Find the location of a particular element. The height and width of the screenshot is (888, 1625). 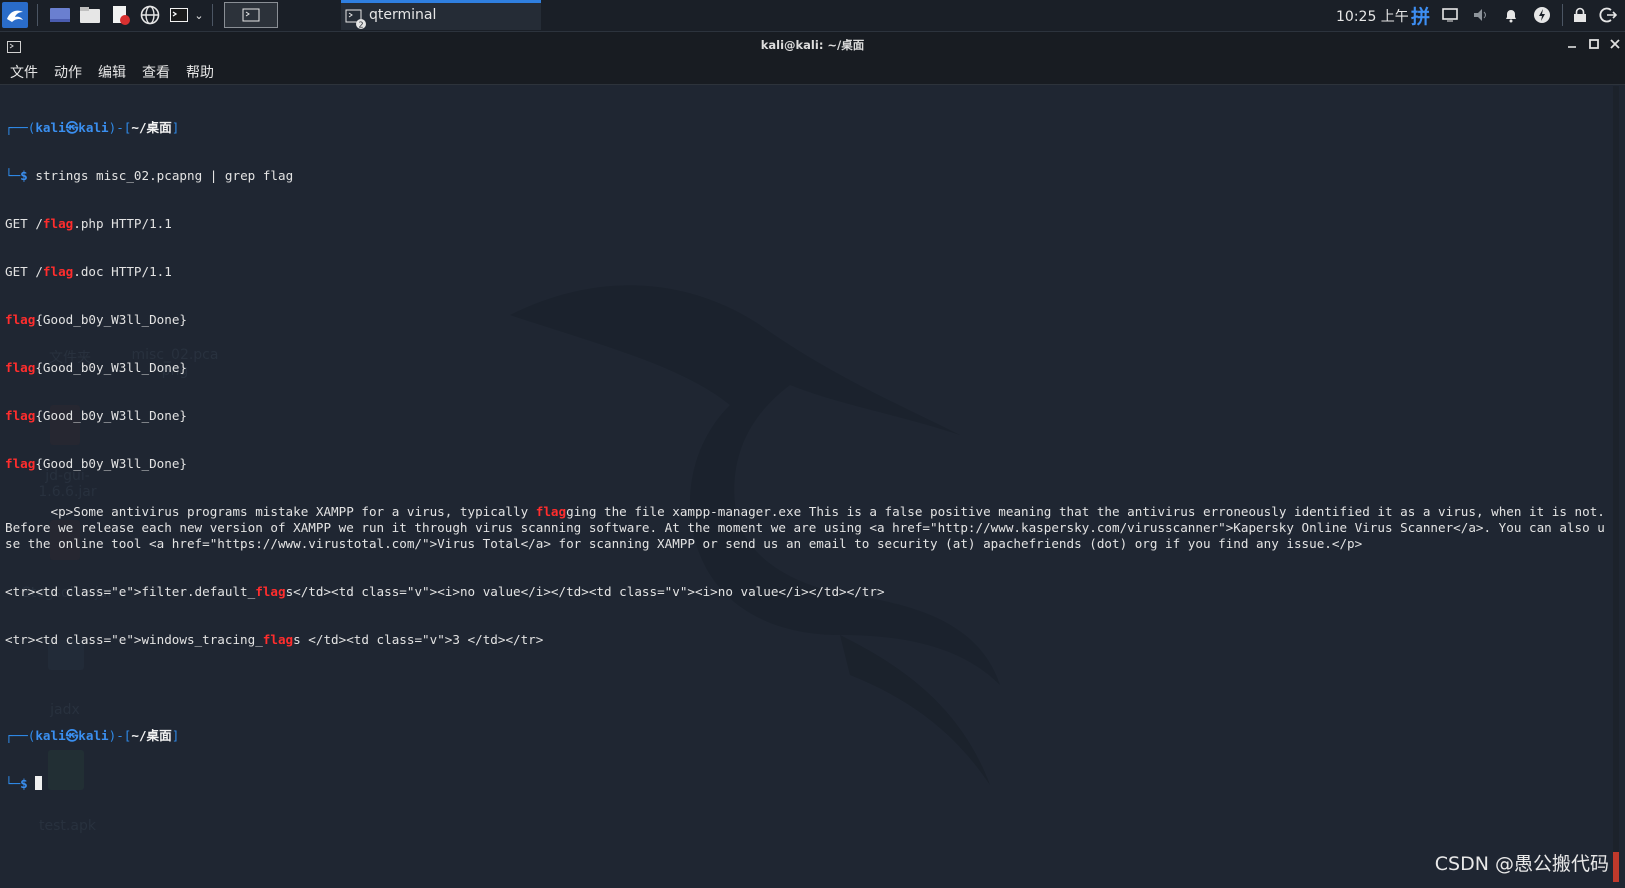

output-line: GET /flag.php HTTP/1.1 is located at coordinates (88, 223).